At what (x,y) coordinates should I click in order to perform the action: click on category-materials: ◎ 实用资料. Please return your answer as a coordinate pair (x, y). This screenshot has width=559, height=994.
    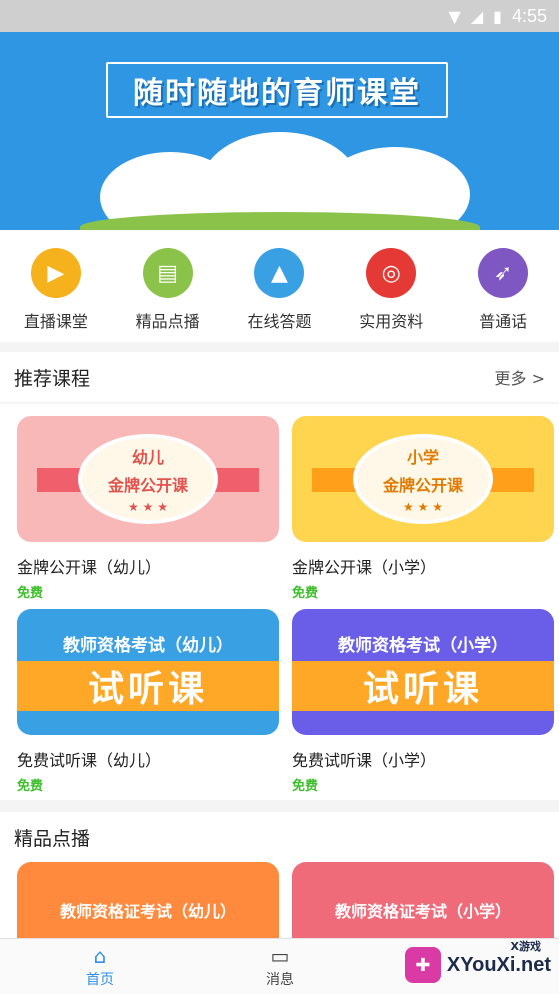
    Looking at the image, I should click on (391, 295).